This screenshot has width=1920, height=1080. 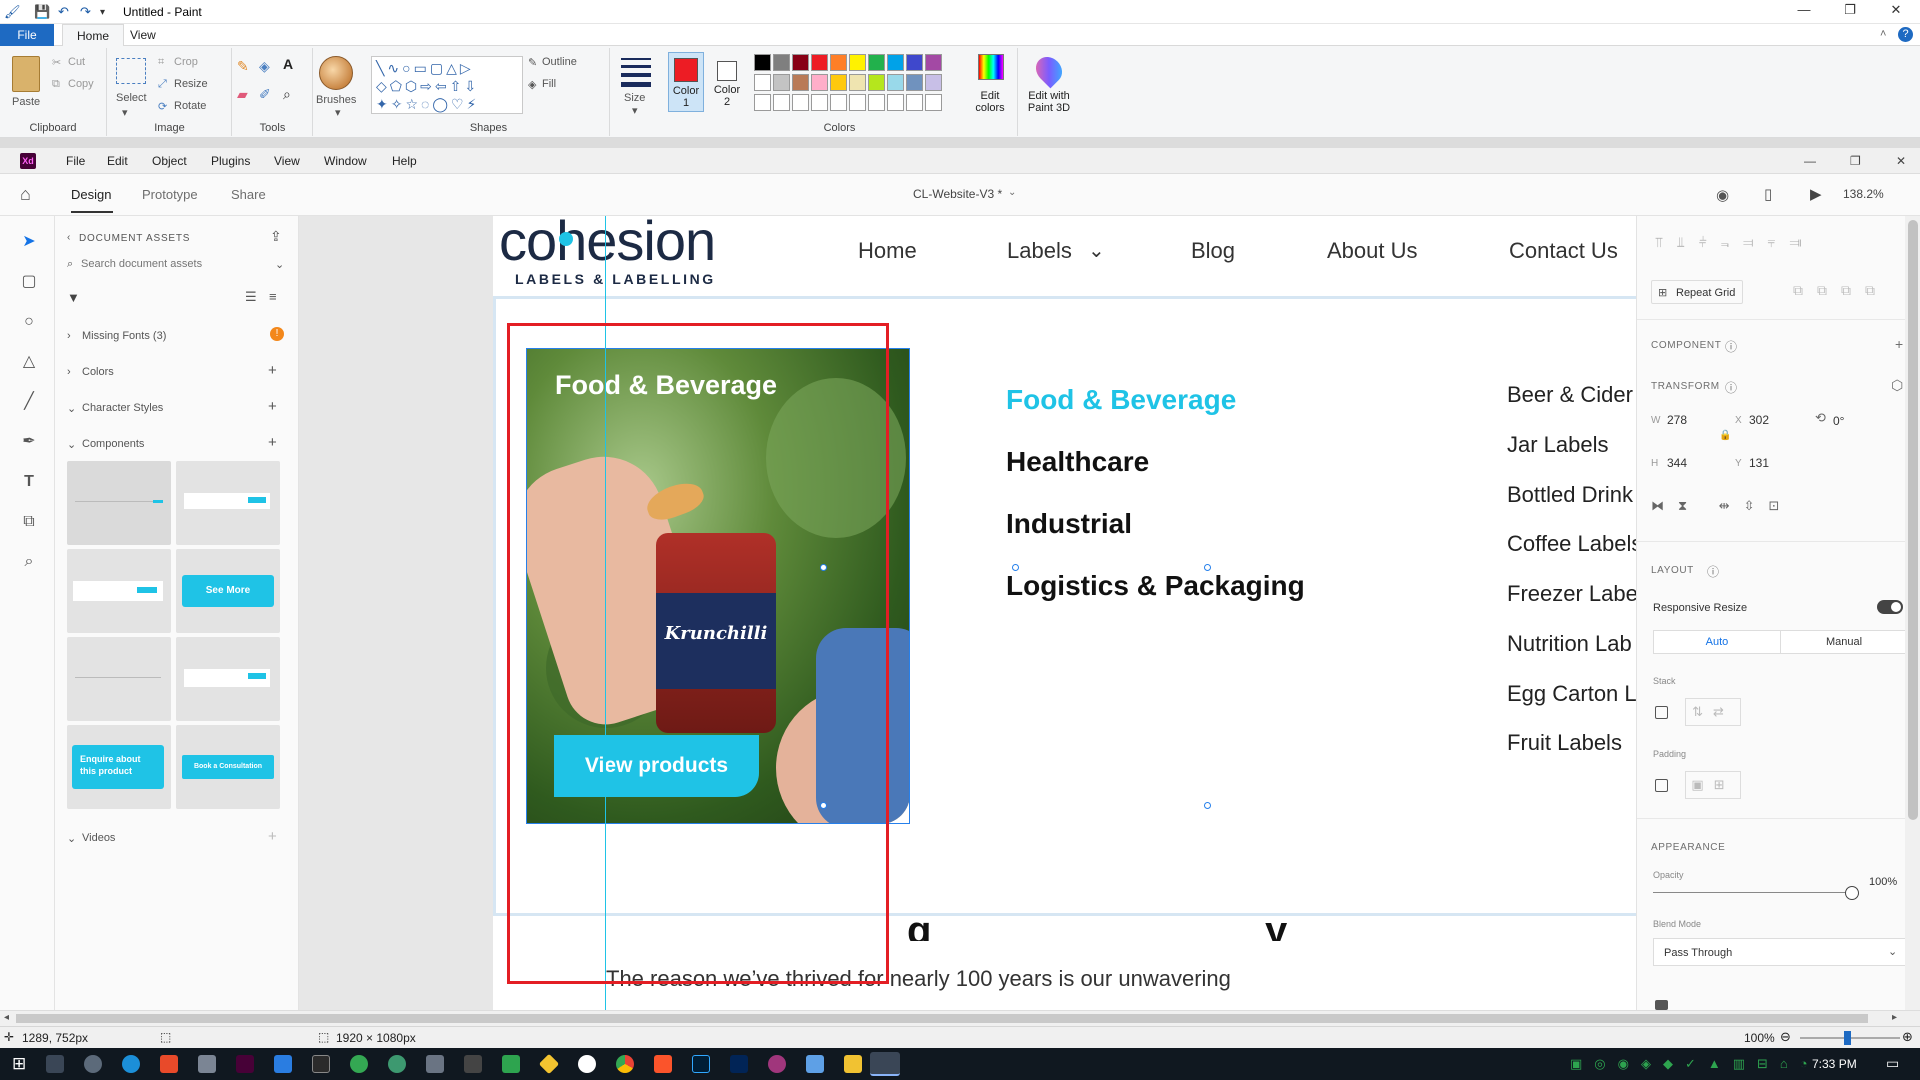 What do you see at coordinates (272, 370) in the screenshot?
I see `add-color-icon: +` at bounding box center [272, 370].